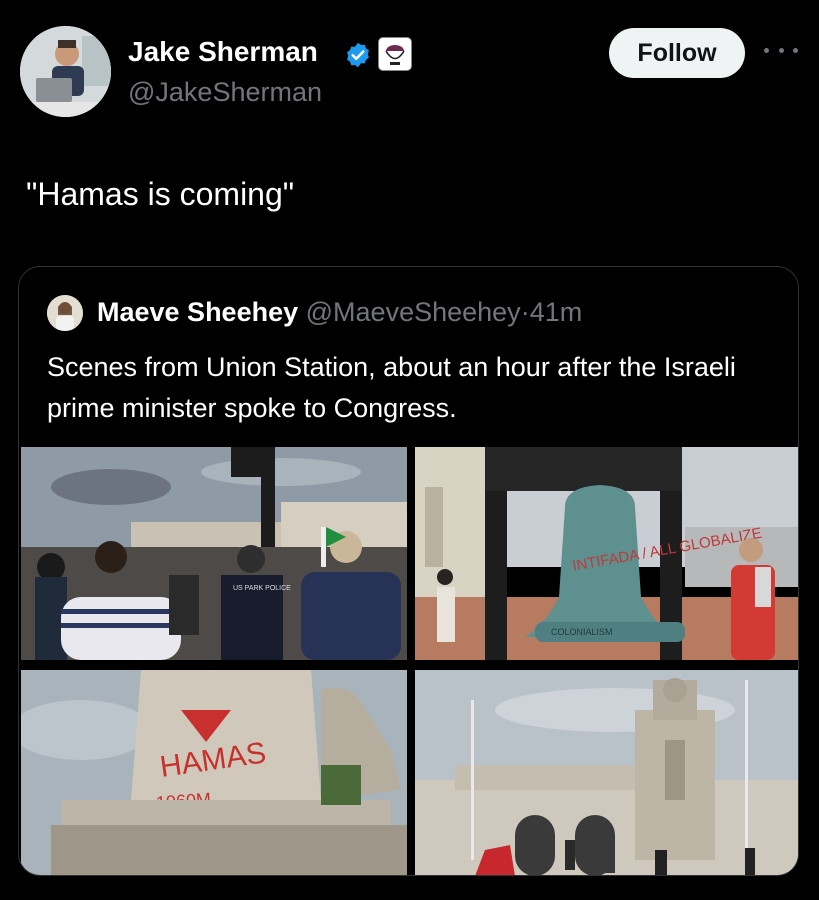  I want to click on quoted-author-avatar, so click(65, 313).